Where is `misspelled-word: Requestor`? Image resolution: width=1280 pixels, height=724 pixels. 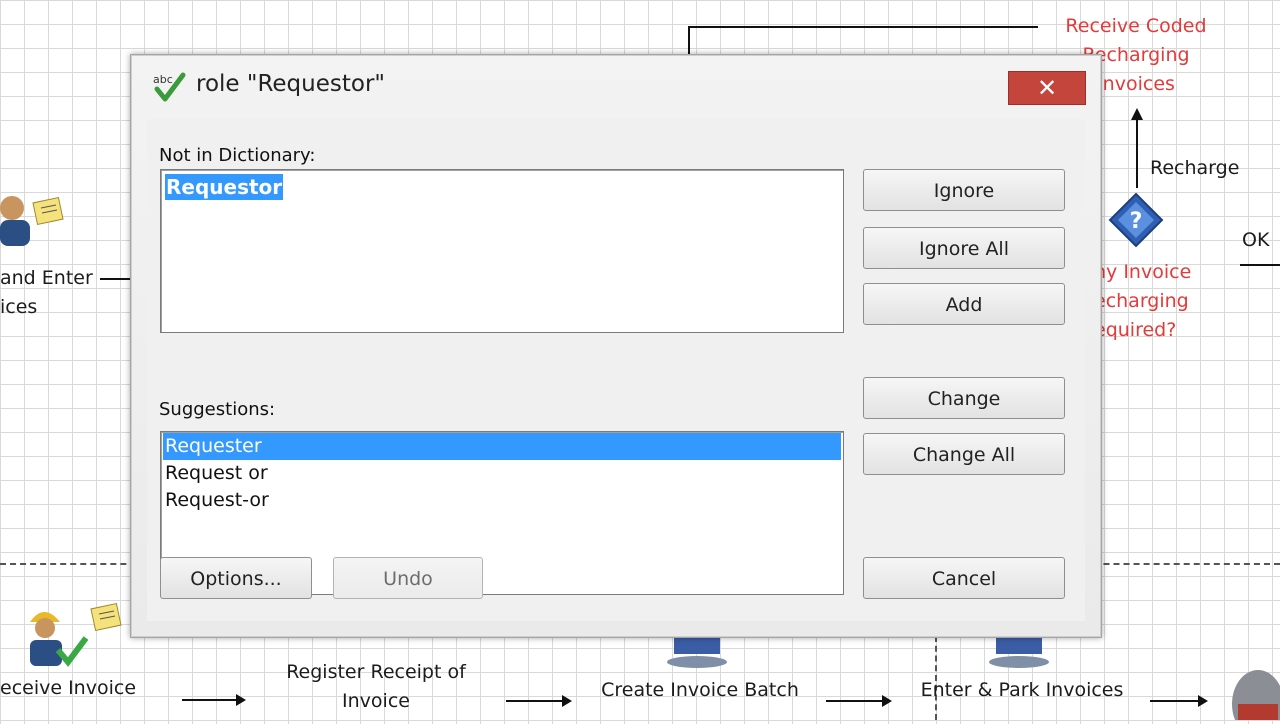 misspelled-word: Requestor is located at coordinates (224, 187).